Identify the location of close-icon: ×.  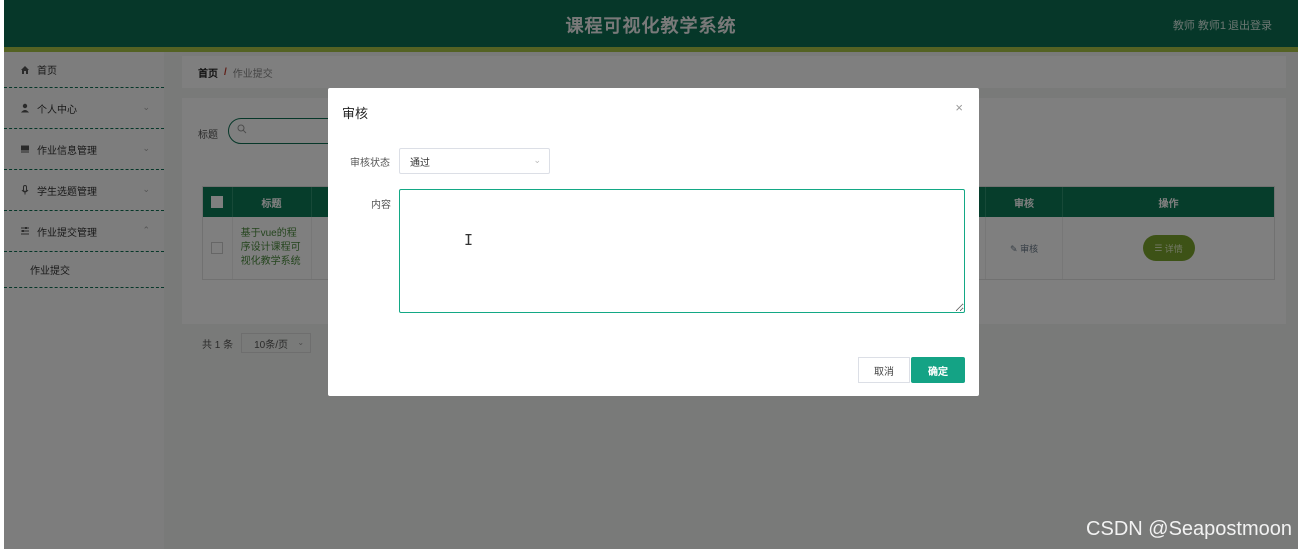
(959, 107).